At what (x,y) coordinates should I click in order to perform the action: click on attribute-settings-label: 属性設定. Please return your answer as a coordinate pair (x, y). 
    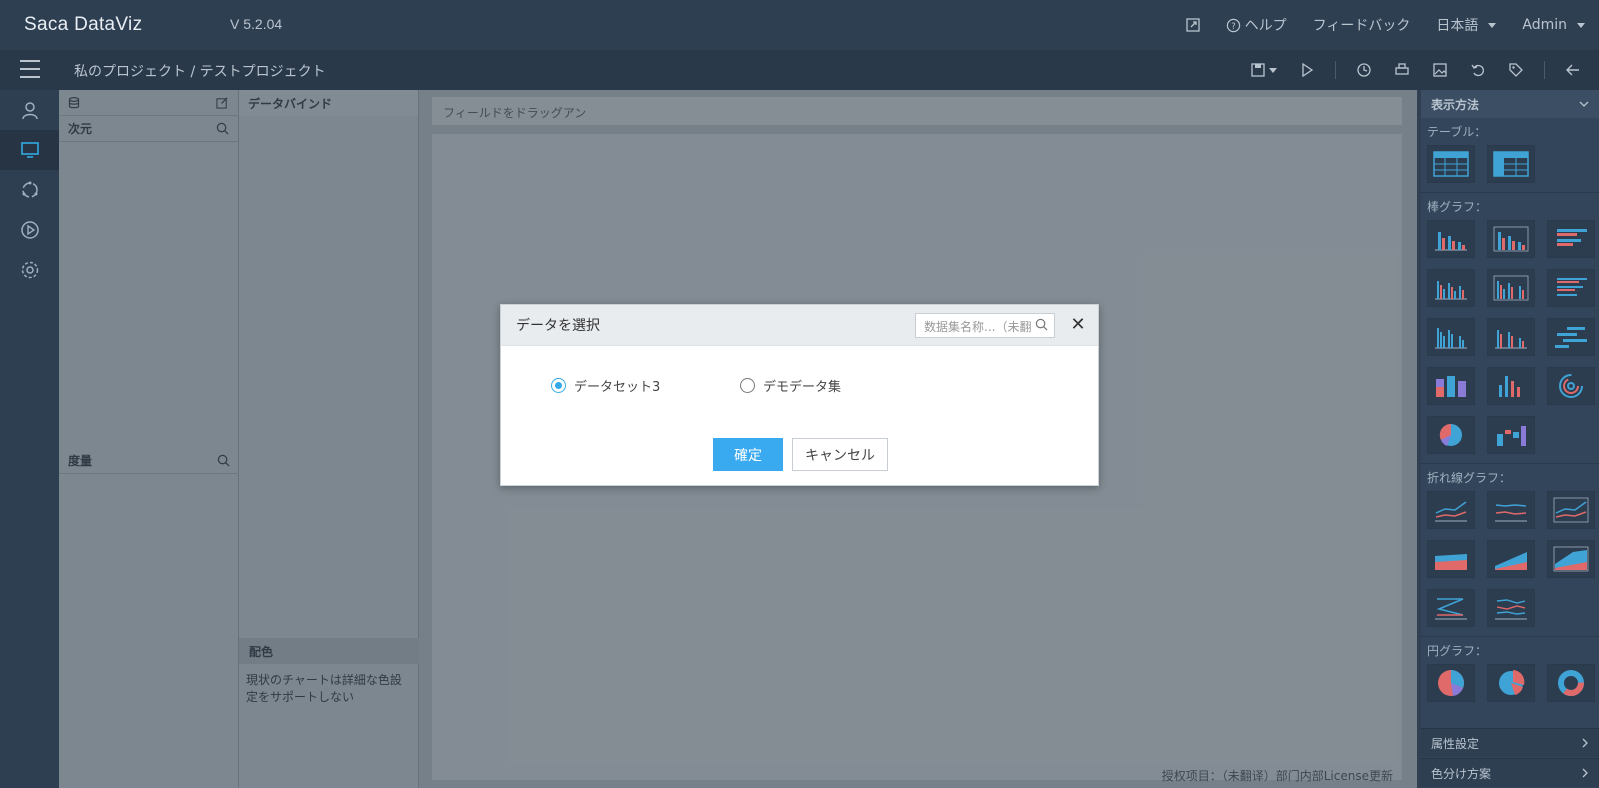
    Looking at the image, I should click on (1455, 743).